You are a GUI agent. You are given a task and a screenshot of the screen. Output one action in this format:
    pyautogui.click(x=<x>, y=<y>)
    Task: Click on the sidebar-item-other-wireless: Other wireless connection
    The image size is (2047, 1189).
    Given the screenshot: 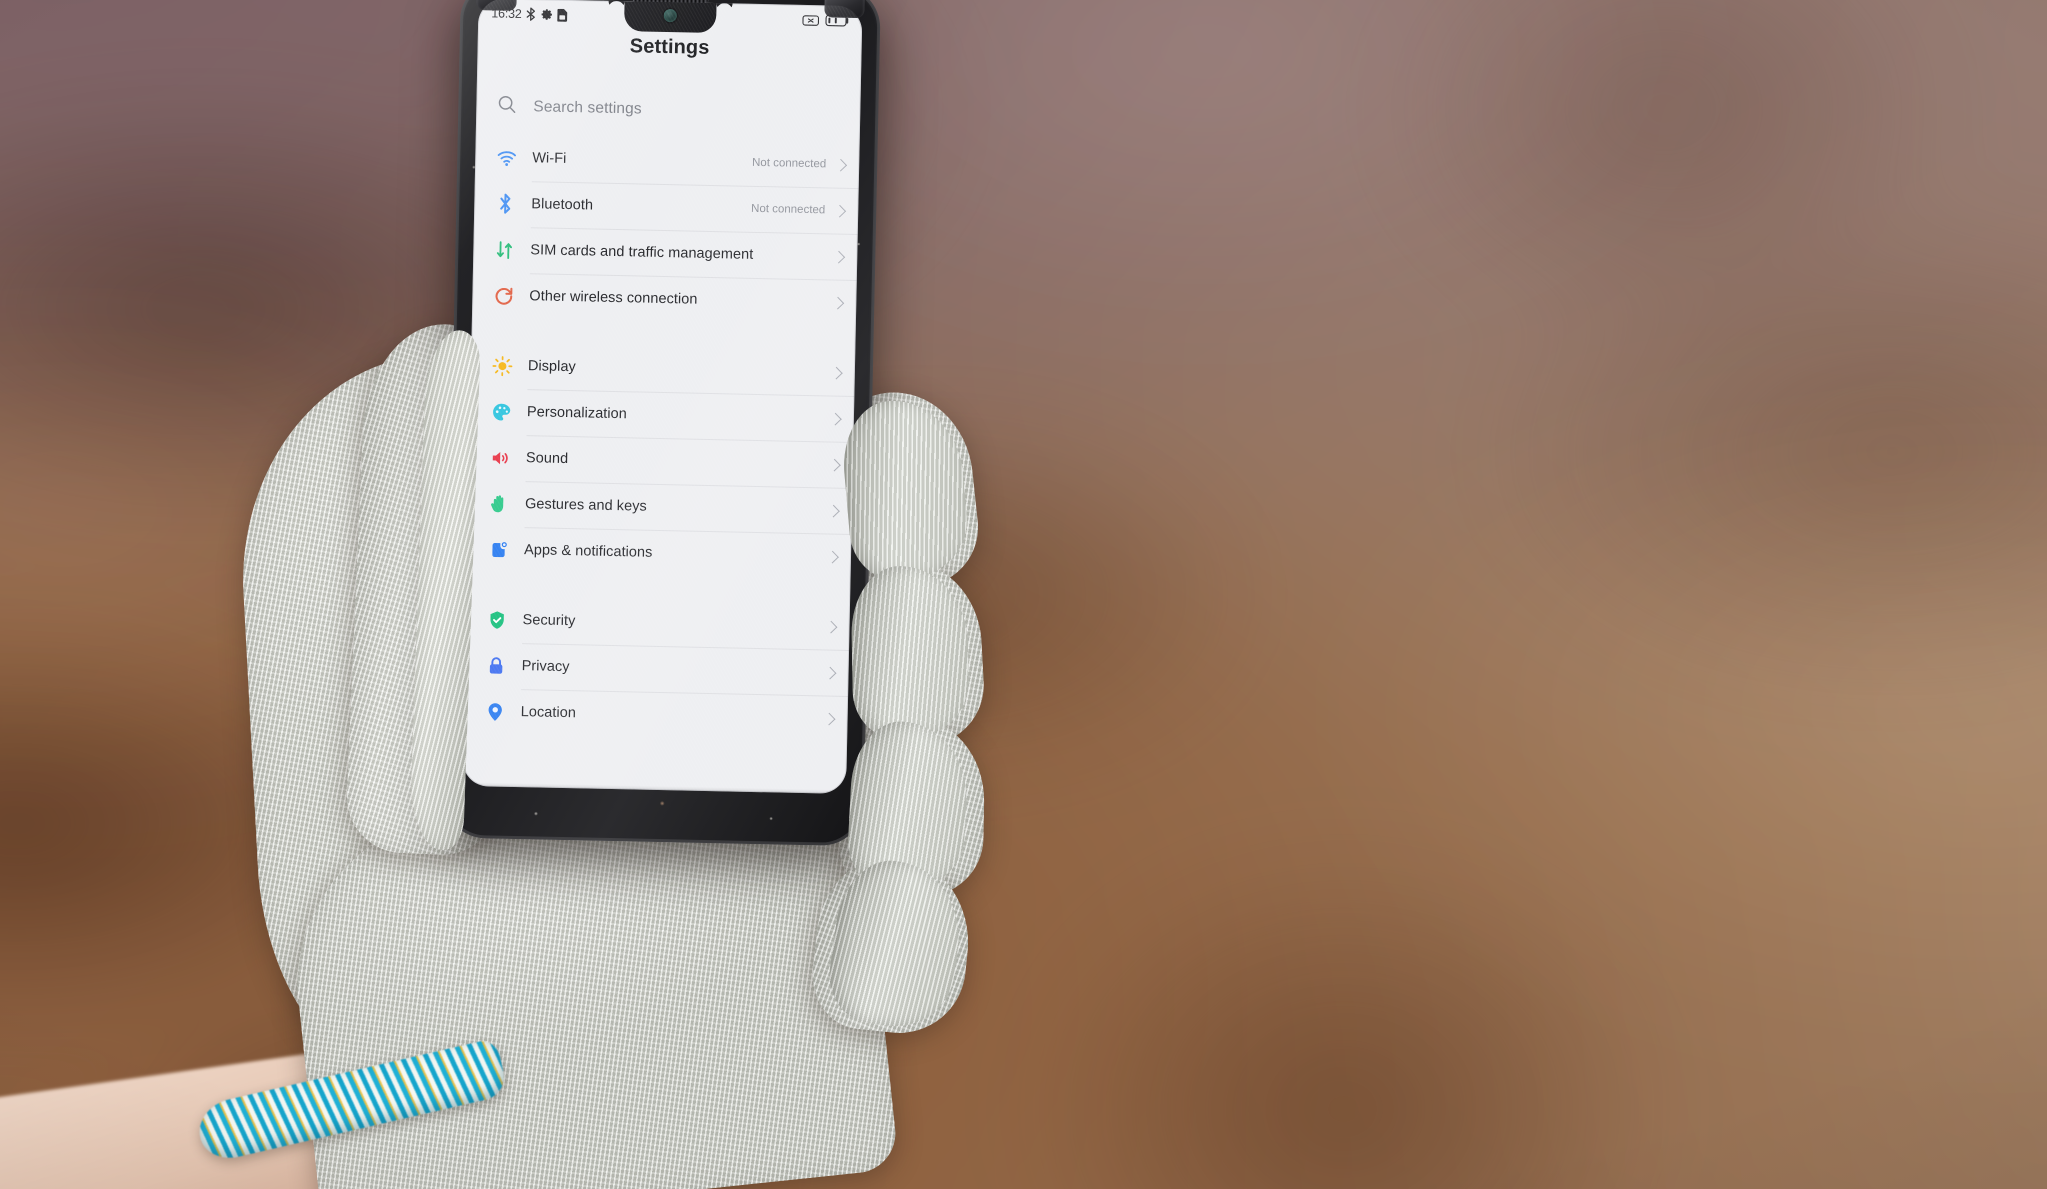 What is the action you would take?
    pyautogui.click(x=664, y=299)
    